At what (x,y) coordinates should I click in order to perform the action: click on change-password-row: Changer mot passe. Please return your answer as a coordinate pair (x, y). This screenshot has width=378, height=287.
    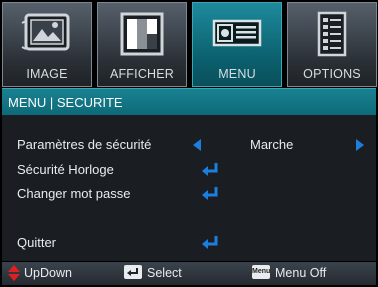
    Looking at the image, I should click on (189, 194).